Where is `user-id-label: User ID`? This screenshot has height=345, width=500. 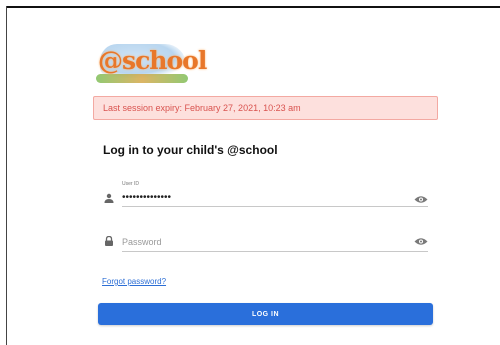
user-id-label: User ID is located at coordinates (130, 184).